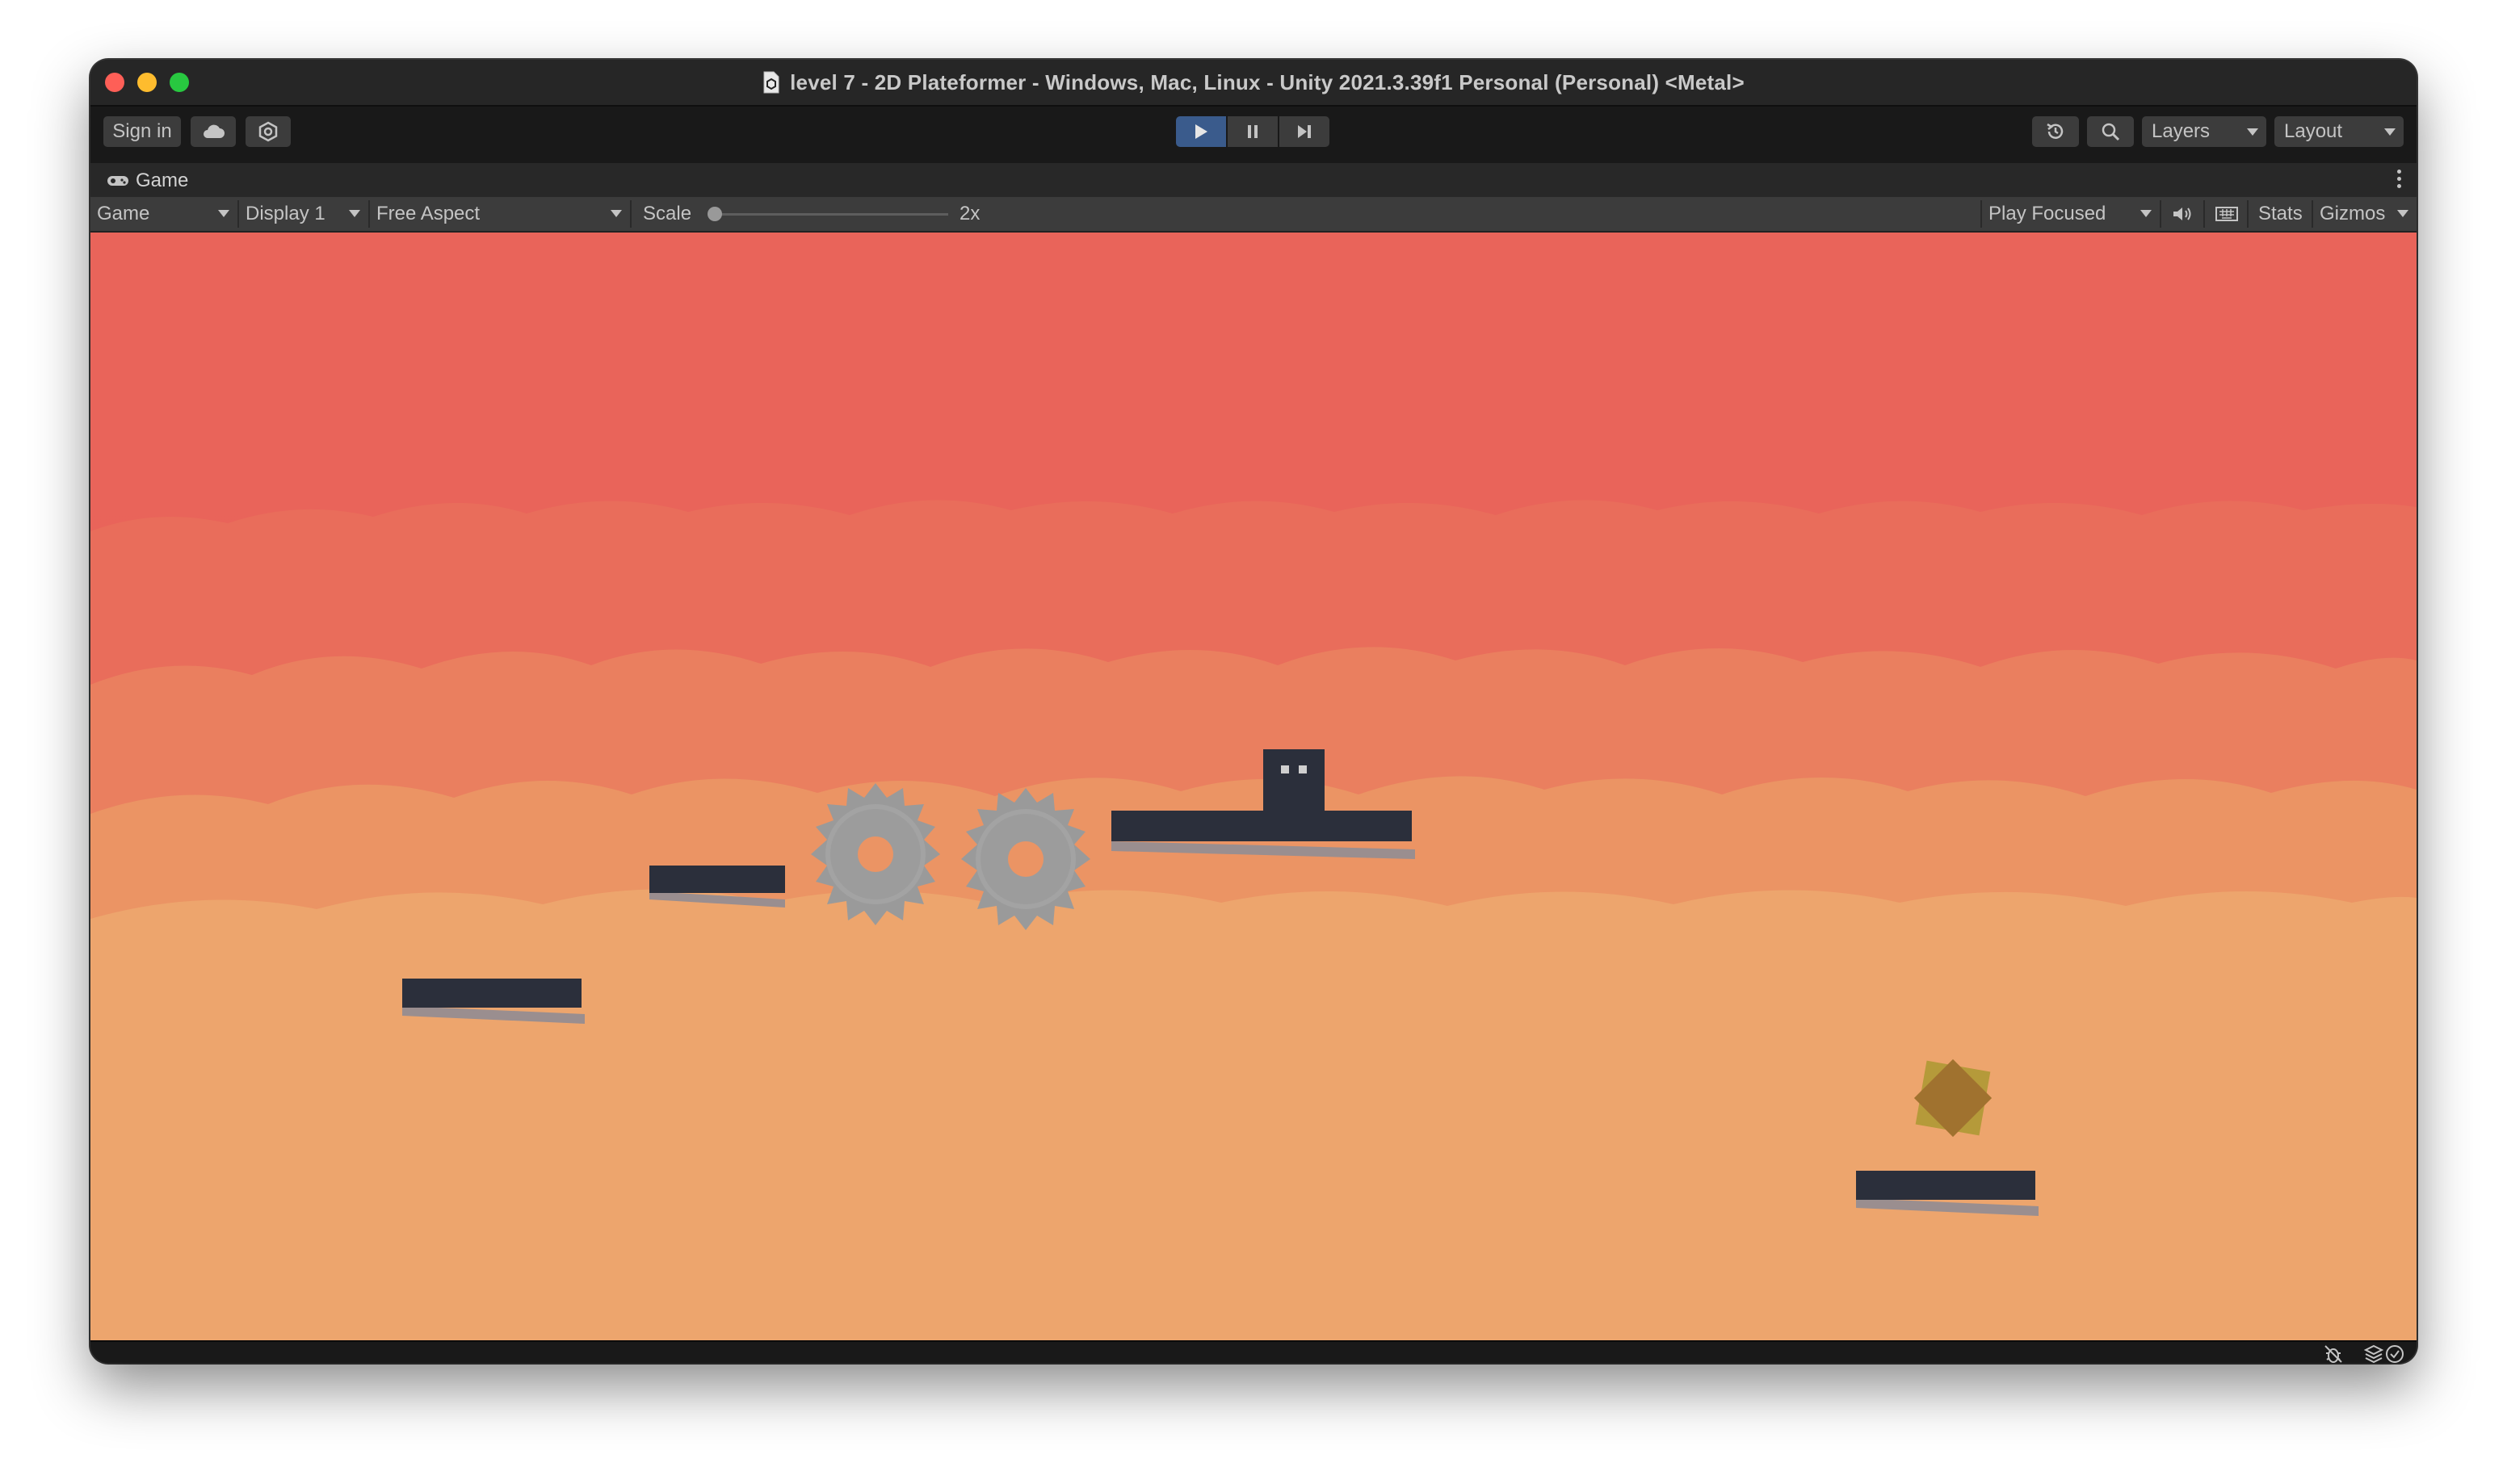 The image size is (2507, 1484). I want to click on collab-icon, so click(268, 131).